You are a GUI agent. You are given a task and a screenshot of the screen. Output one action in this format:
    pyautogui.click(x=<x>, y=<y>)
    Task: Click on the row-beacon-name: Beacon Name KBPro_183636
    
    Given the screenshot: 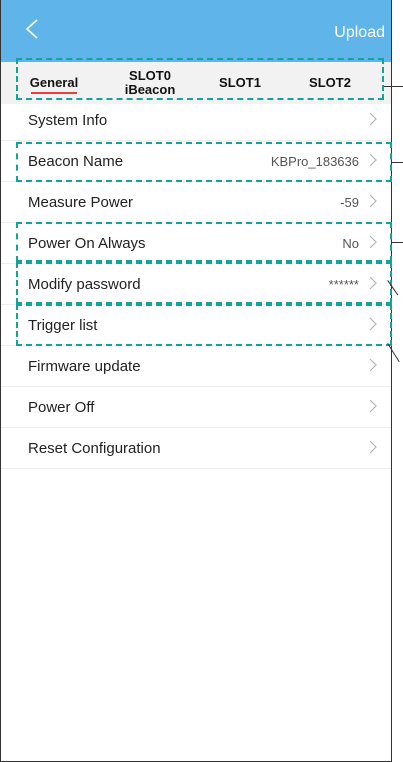 What is the action you would take?
    pyautogui.click(x=196, y=161)
    